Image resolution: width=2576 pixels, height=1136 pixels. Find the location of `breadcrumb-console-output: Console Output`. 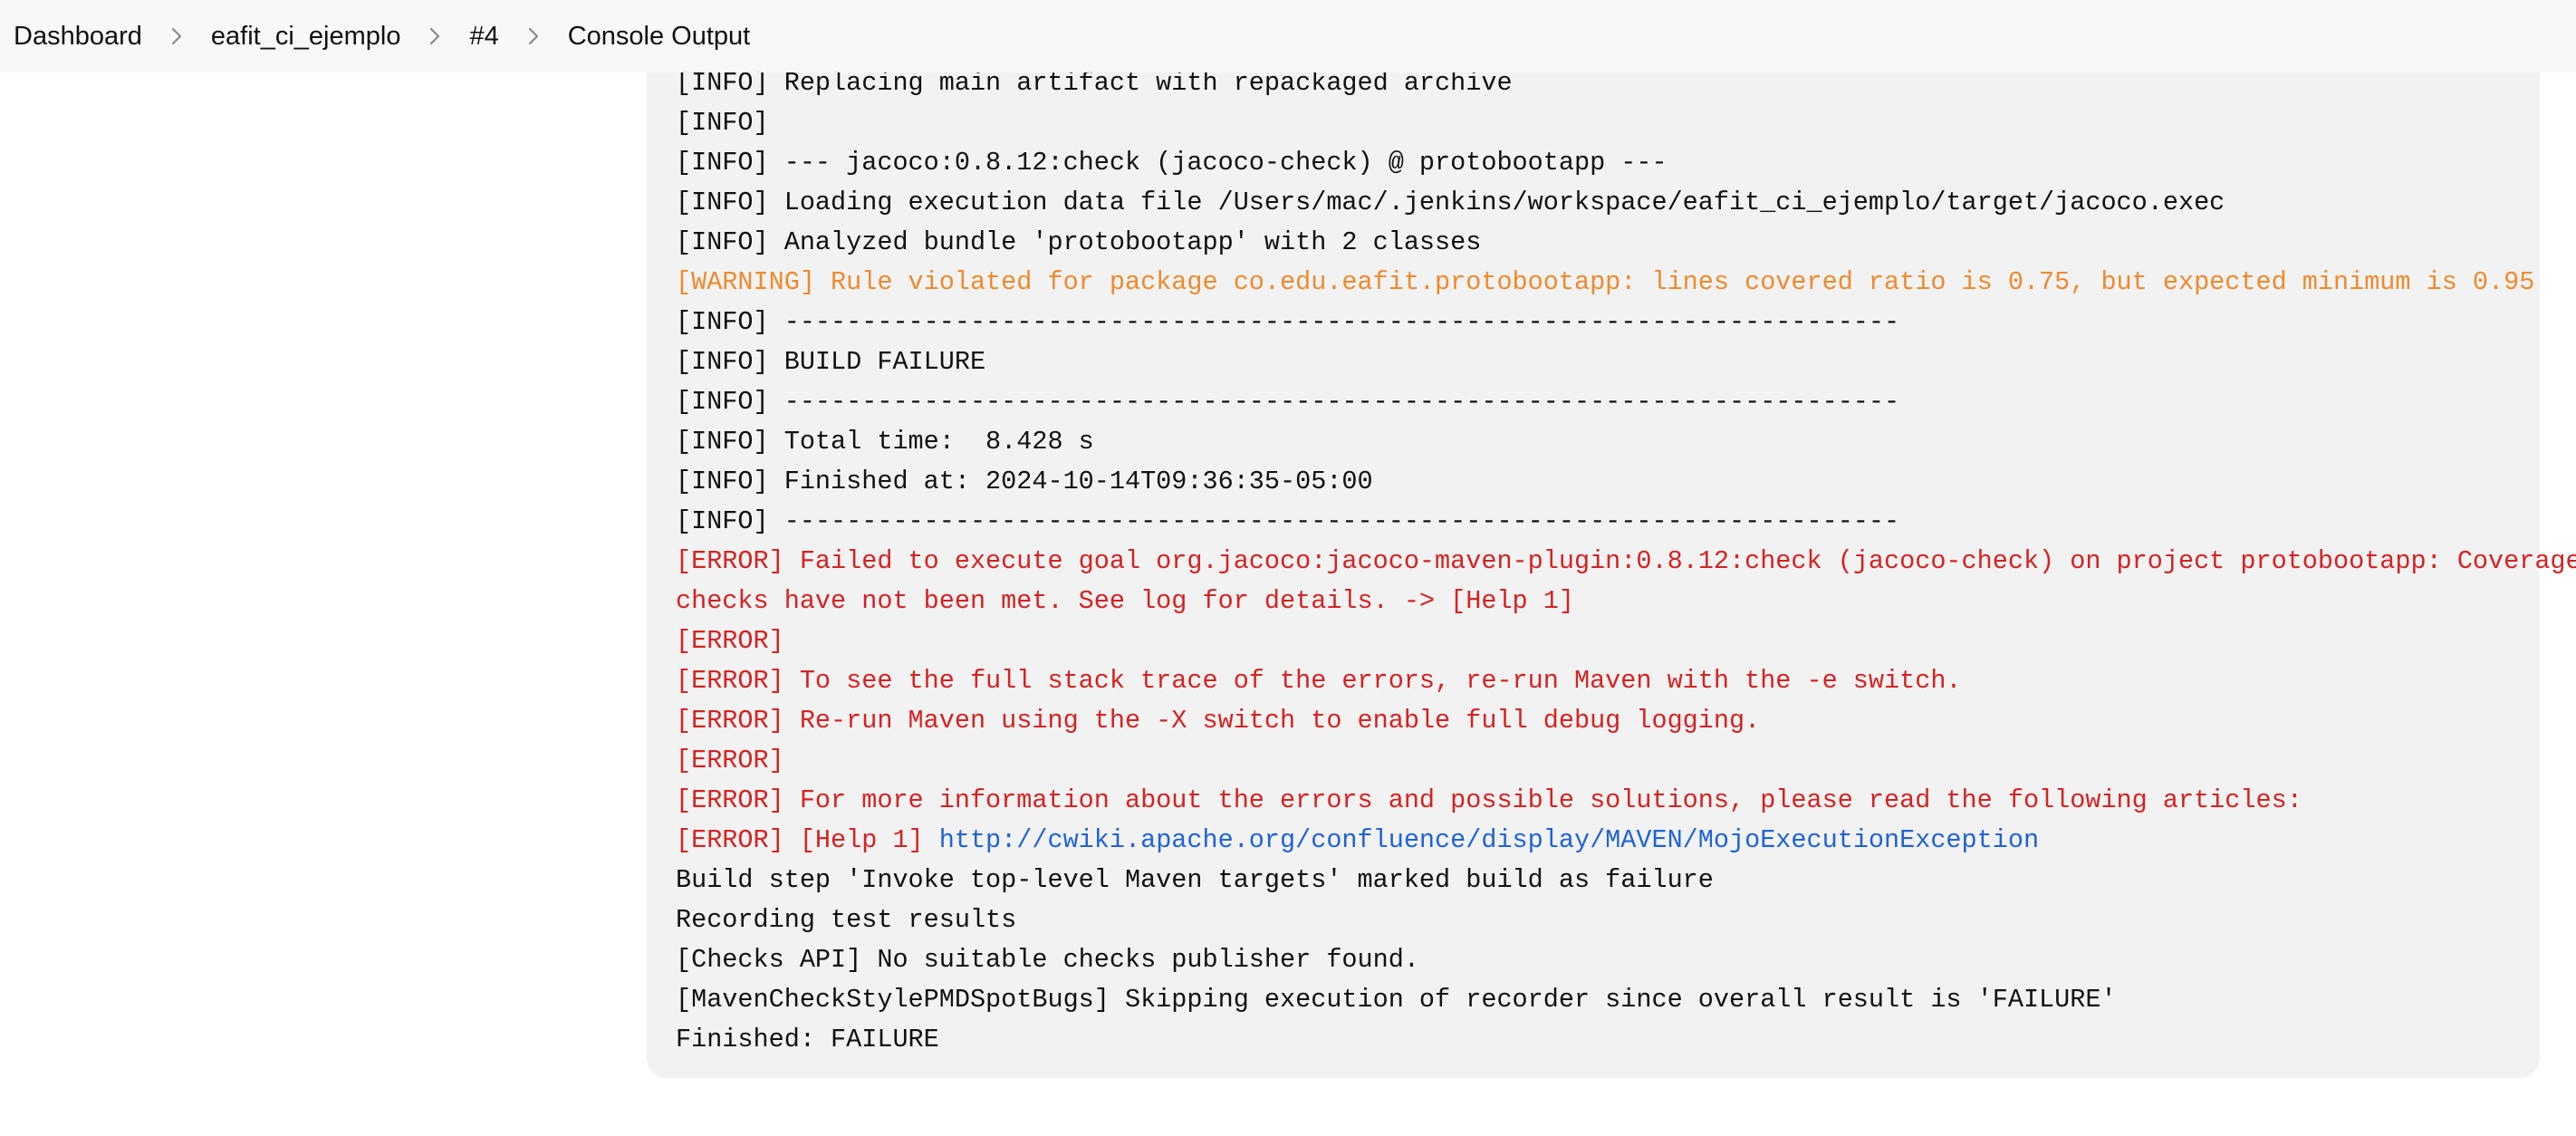

breadcrumb-console-output: Console Output is located at coordinates (659, 37).